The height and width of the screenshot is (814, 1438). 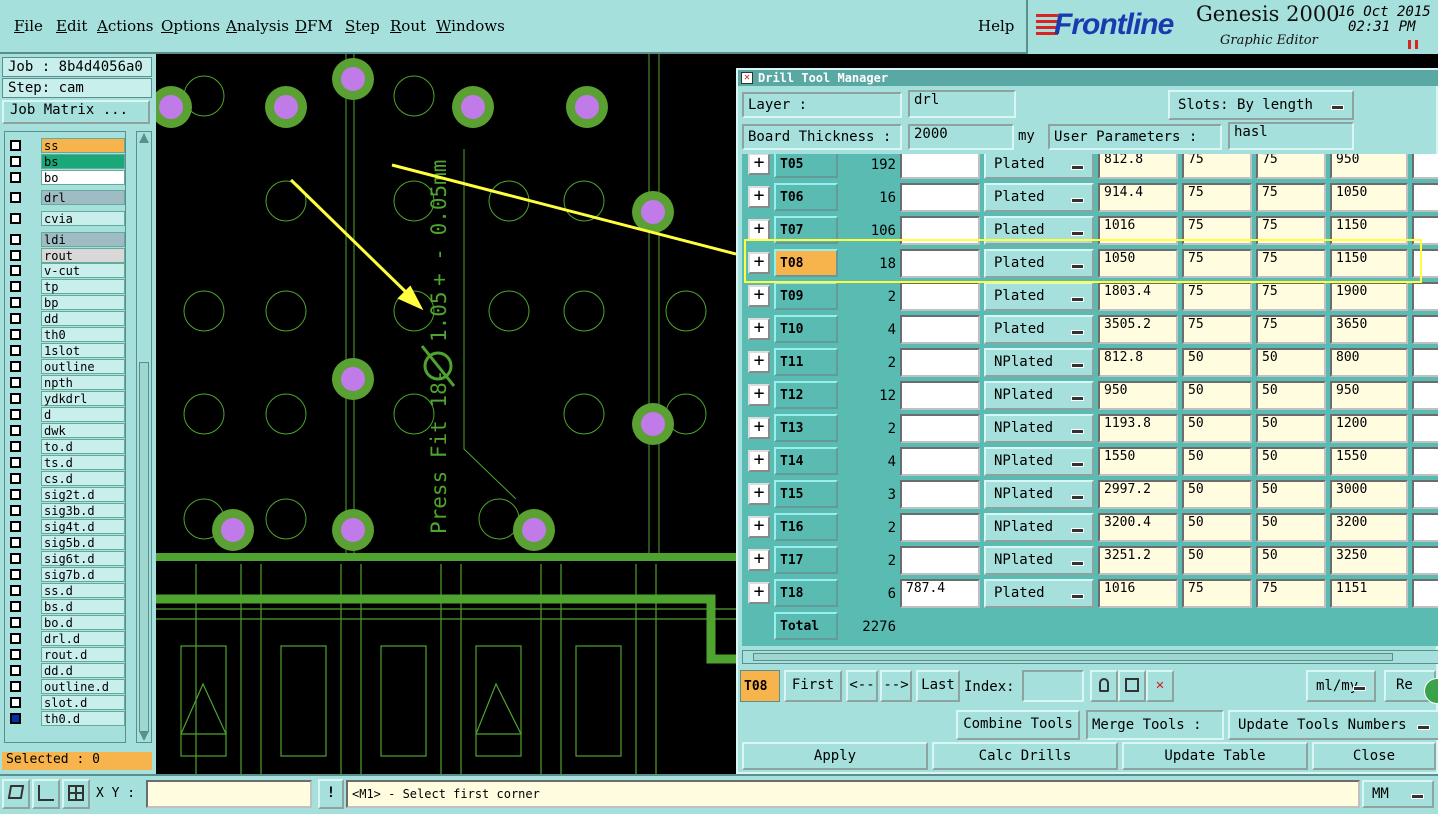 What do you see at coordinates (1138, 197) in the screenshot?
I see `tool-size-field: 914.4` at bounding box center [1138, 197].